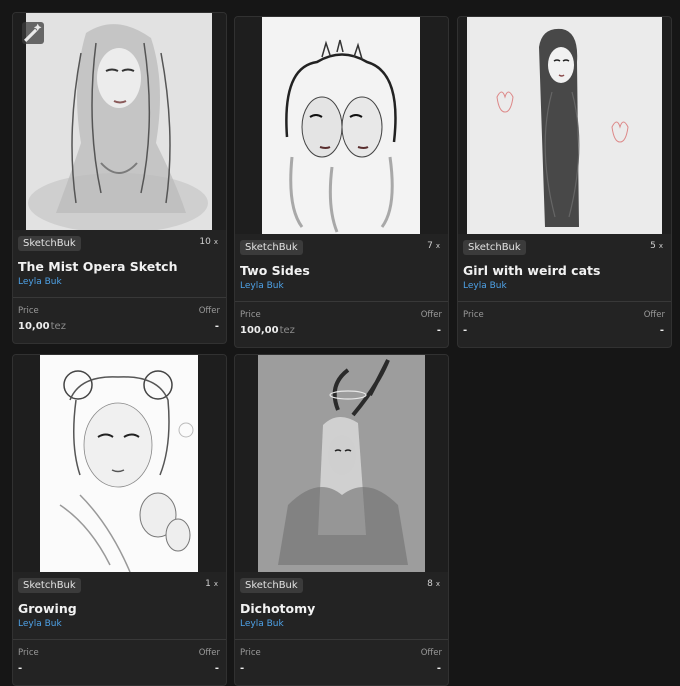  What do you see at coordinates (341, 608) in the screenshot?
I see `artwork-title: Dichotomy` at bounding box center [341, 608].